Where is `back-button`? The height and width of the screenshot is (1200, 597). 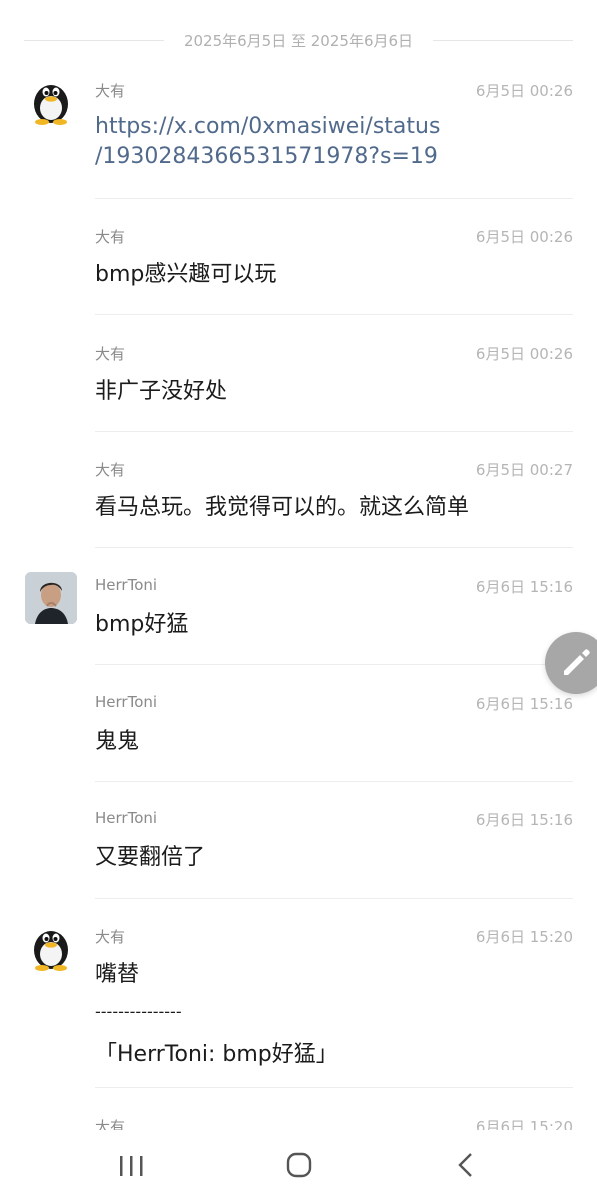
back-button is located at coordinates (466, 1165).